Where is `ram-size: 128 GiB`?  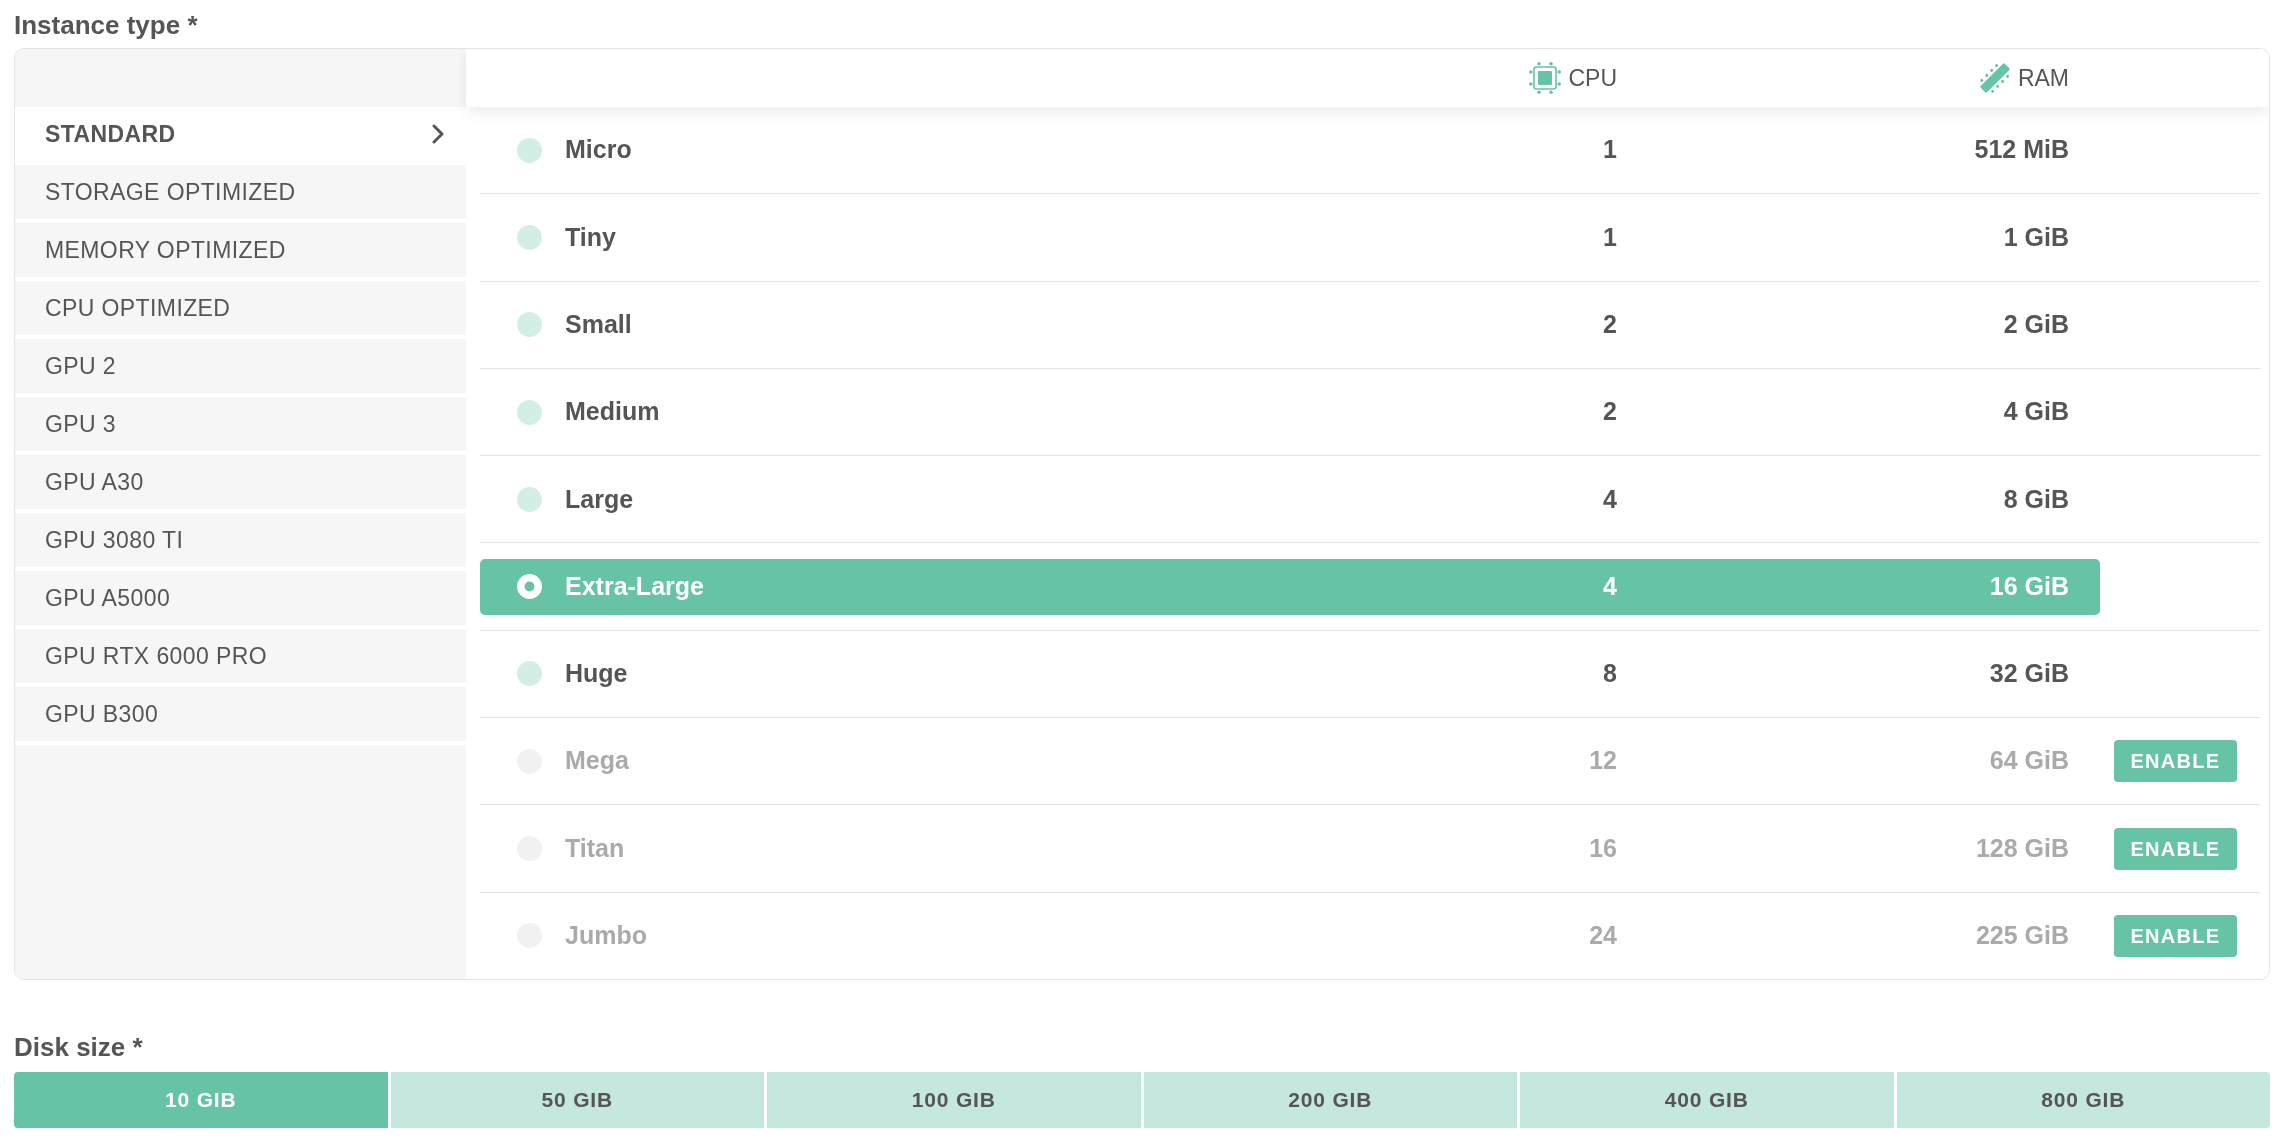
ram-size: 128 GiB is located at coordinates (2022, 848).